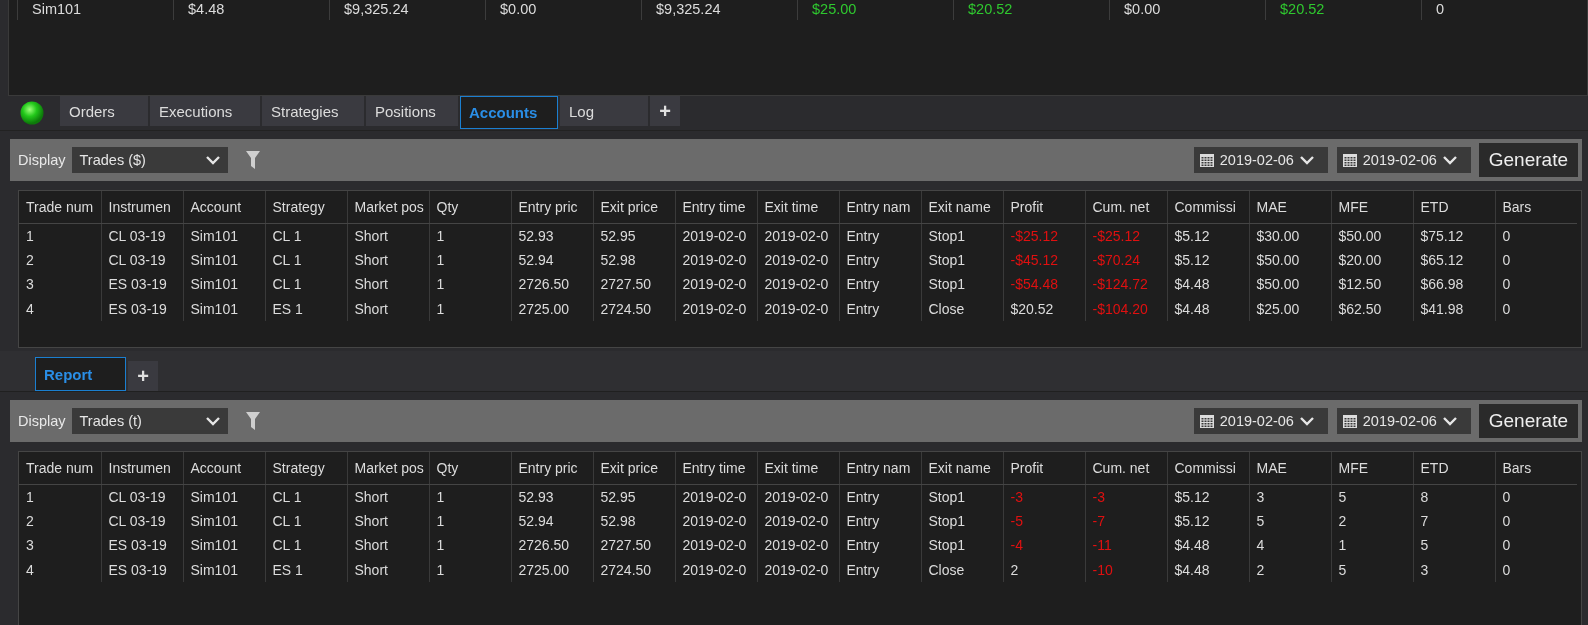 The height and width of the screenshot is (625, 1588). What do you see at coordinates (509, 112) in the screenshot?
I see `tab: Accounts` at bounding box center [509, 112].